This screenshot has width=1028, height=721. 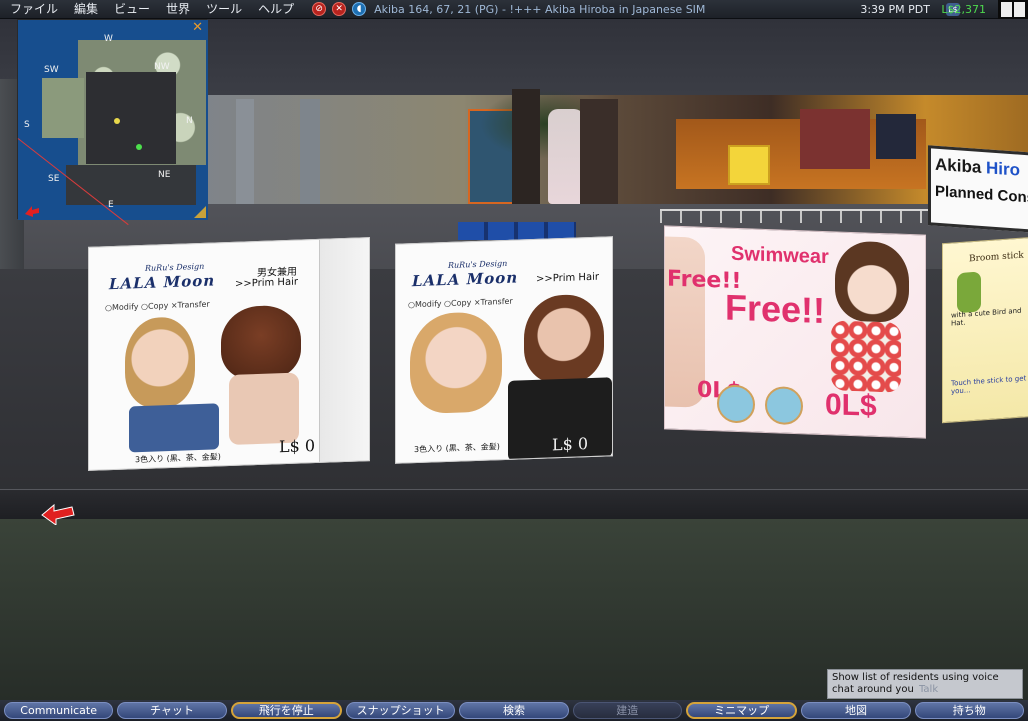 I want to click on resize-corner-icon, so click(x=200, y=212).